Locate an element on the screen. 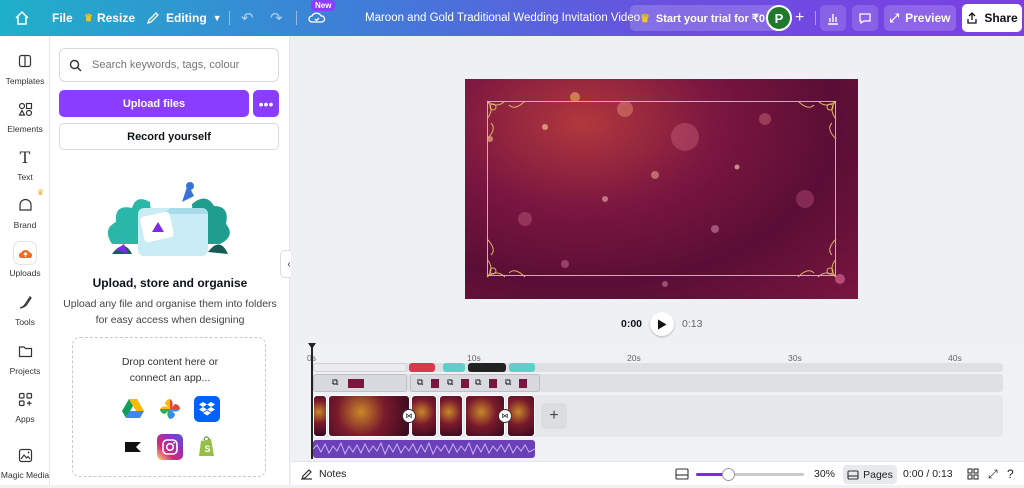 This screenshot has width=1024, height=488. avatar: P is located at coordinates (779, 18).